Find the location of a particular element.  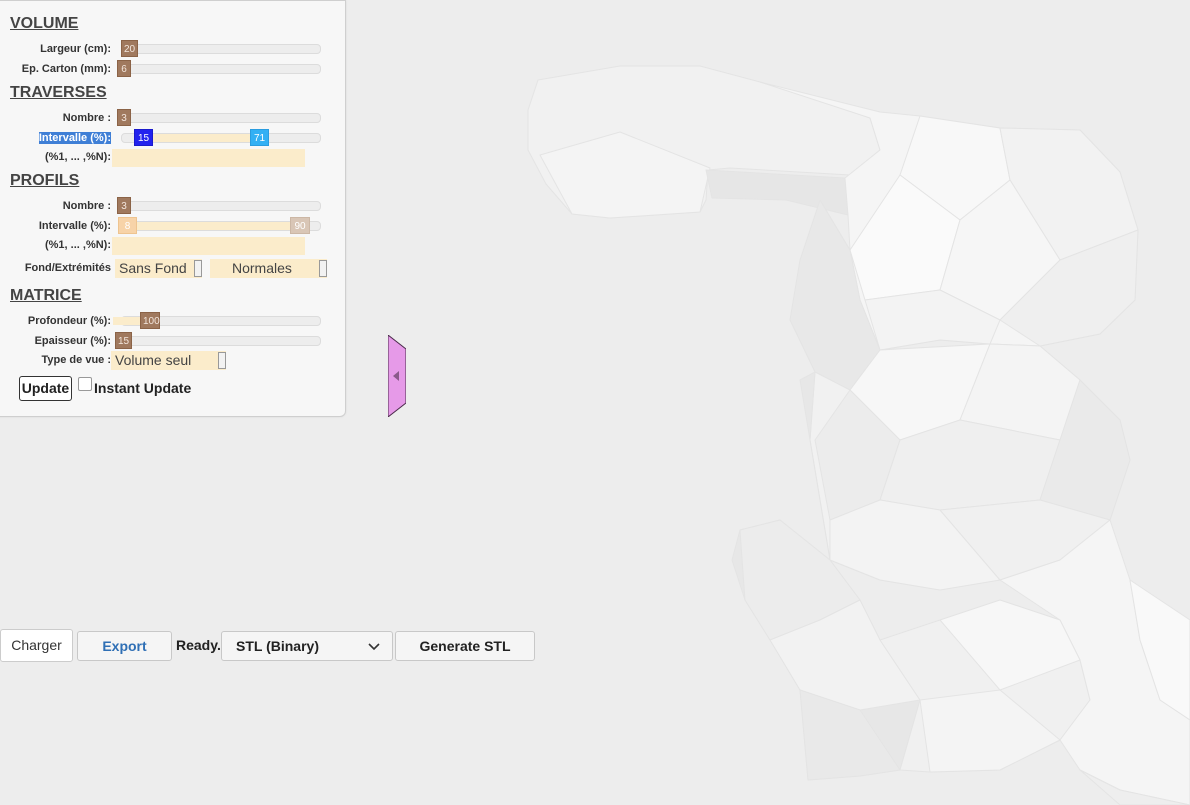

traverses-nombre-slider-track is located at coordinates (221, 118).